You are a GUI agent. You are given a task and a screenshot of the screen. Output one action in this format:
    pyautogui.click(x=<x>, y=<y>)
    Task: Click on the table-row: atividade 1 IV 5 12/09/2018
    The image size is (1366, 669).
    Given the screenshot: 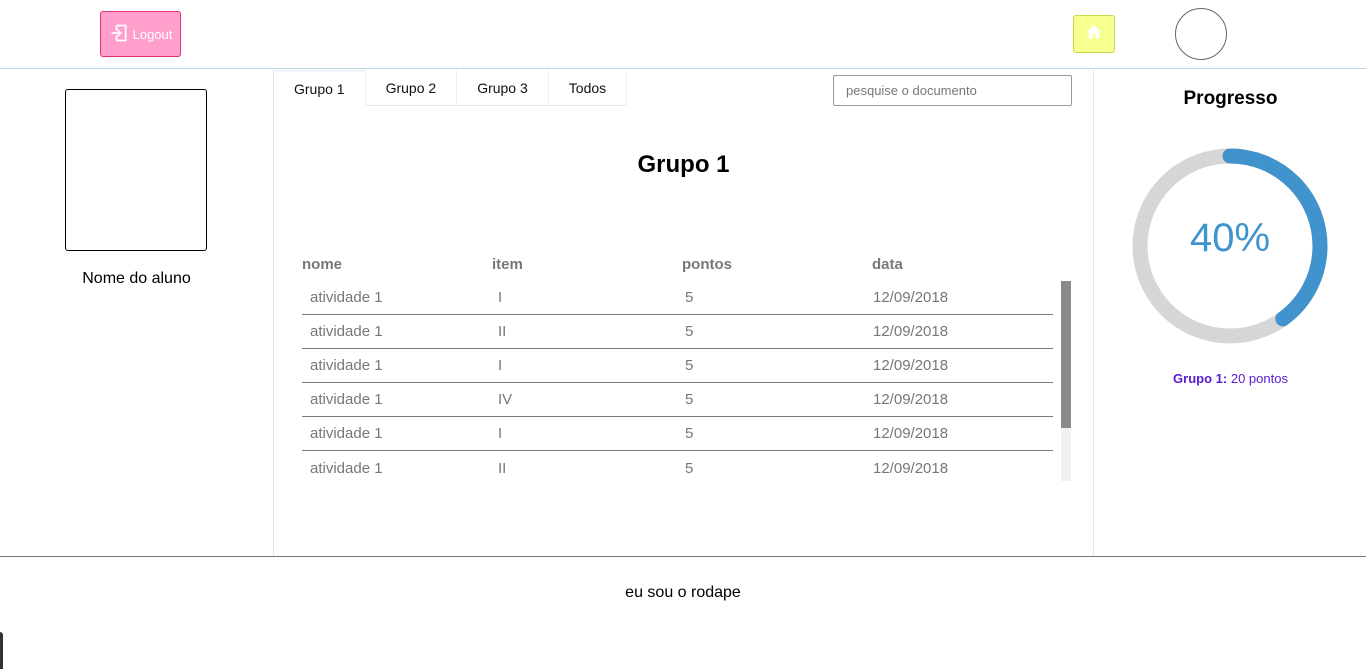 What is the action you would take?
    pyautogui.click(x=677, y=400)
    